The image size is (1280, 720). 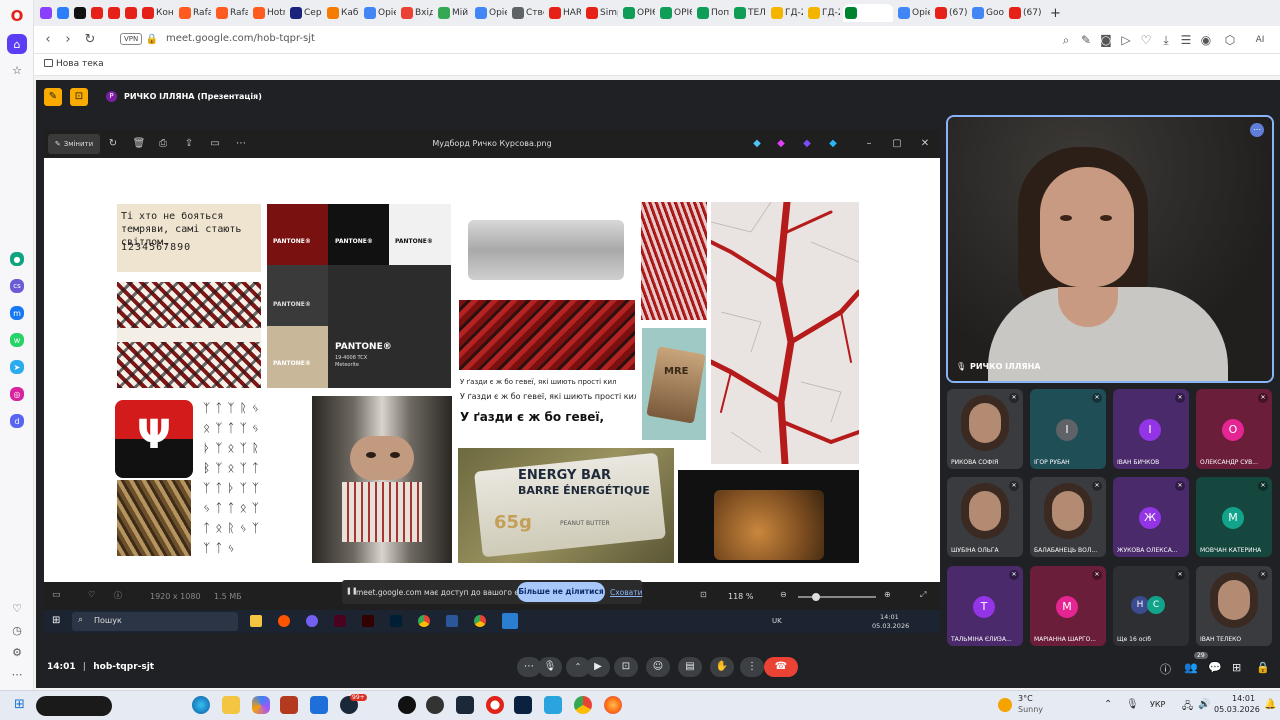 I want to click on browser-tab: Goog, so click(x=987, y=13).